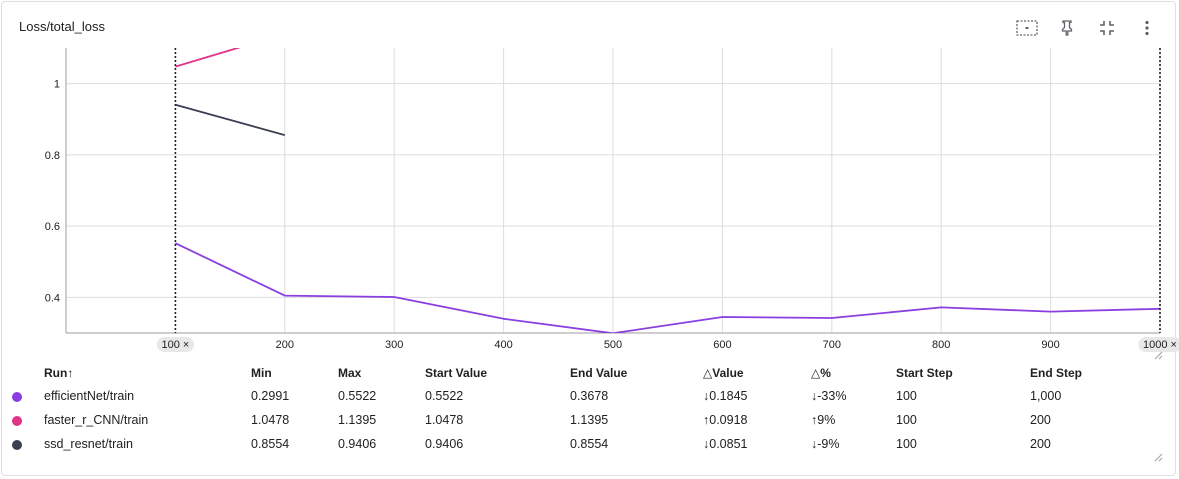  What do you see at coordinates (57, 85) in the screenshot?
I see `y-tick-label: 1` at bounding box center [57, 85].